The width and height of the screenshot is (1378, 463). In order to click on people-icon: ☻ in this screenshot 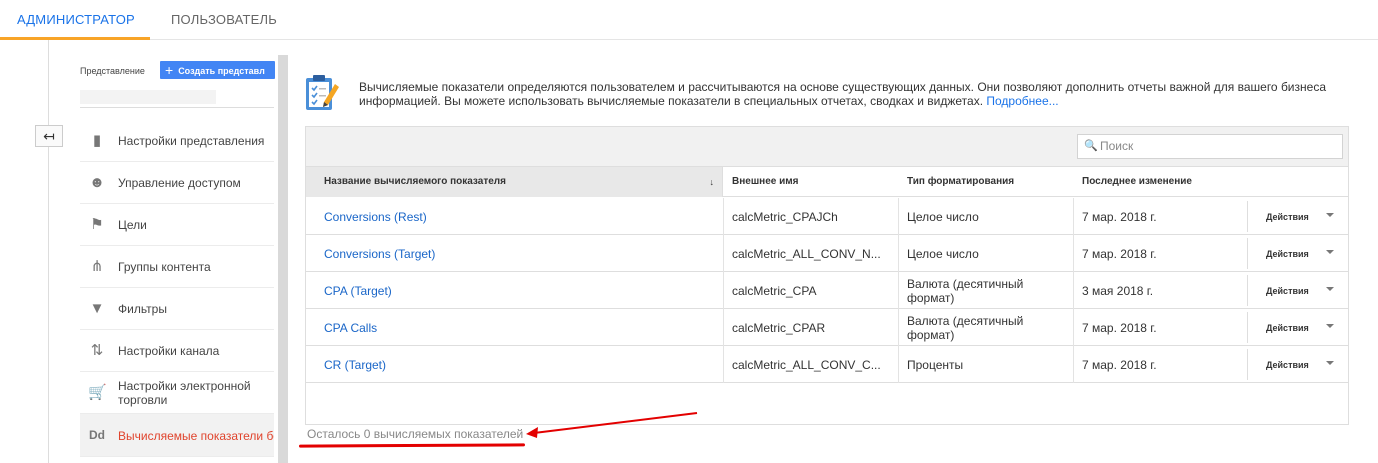, I will do `click(97, 182)`.